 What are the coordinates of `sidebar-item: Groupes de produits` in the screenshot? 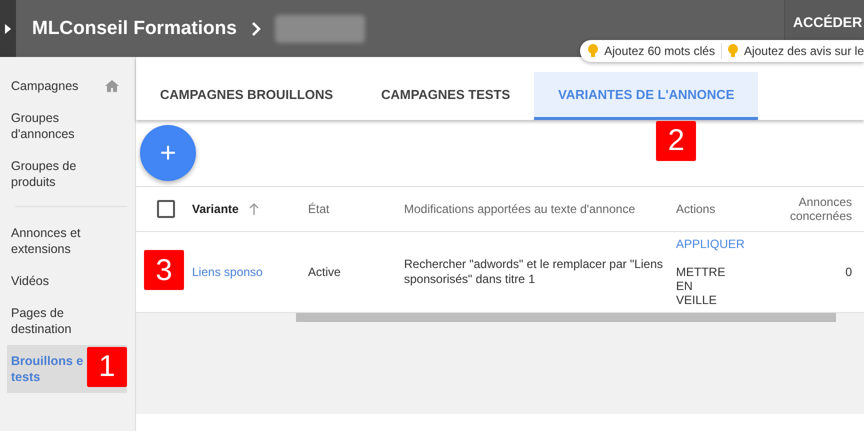 It's located at (63, 174).